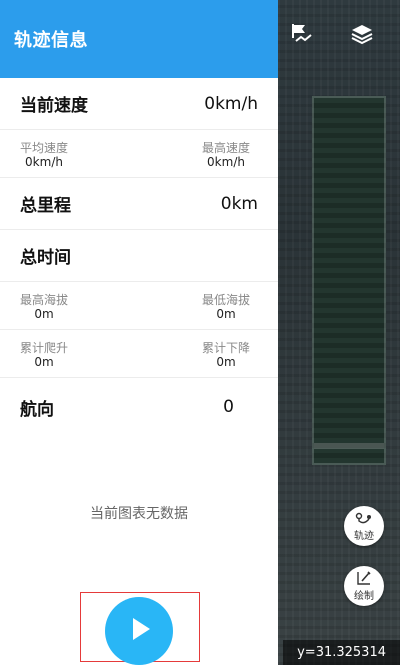  What do you see at coordinates (45, 206) in the screenshot?
I see `total-distance-label: 总里程` at bounding box center [45, 206].